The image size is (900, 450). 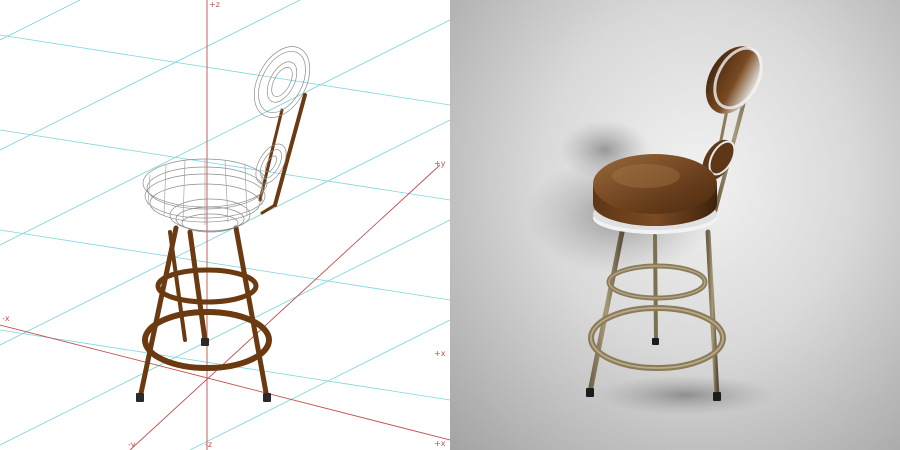 I want to click on render-seat, so click(x=655, y=194).